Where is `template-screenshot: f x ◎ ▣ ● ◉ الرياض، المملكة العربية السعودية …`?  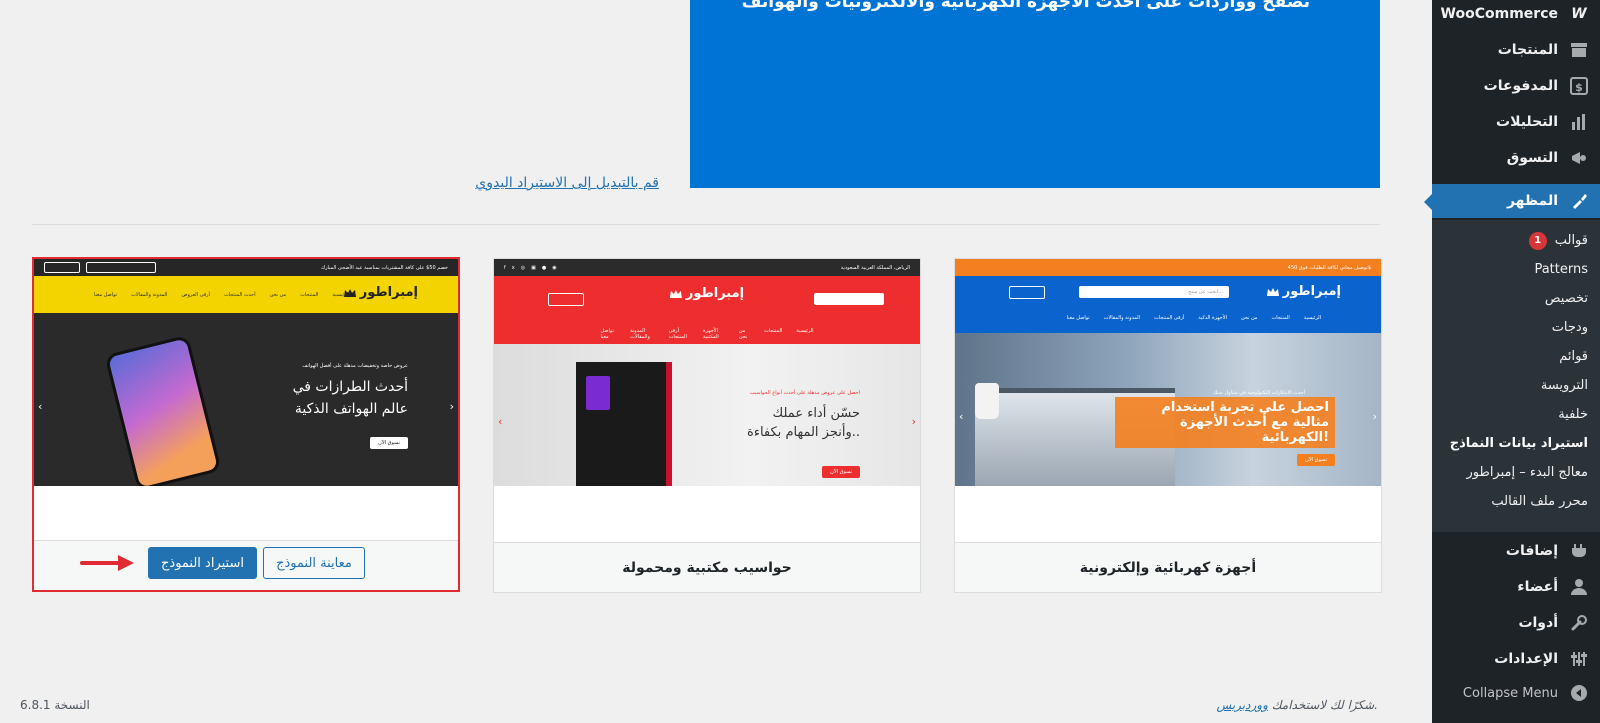 template-screenshot: f x ◎ ▣ ● ◉ الرياض، المملكة العربية السعودية … is located at coordinates (707, 372).